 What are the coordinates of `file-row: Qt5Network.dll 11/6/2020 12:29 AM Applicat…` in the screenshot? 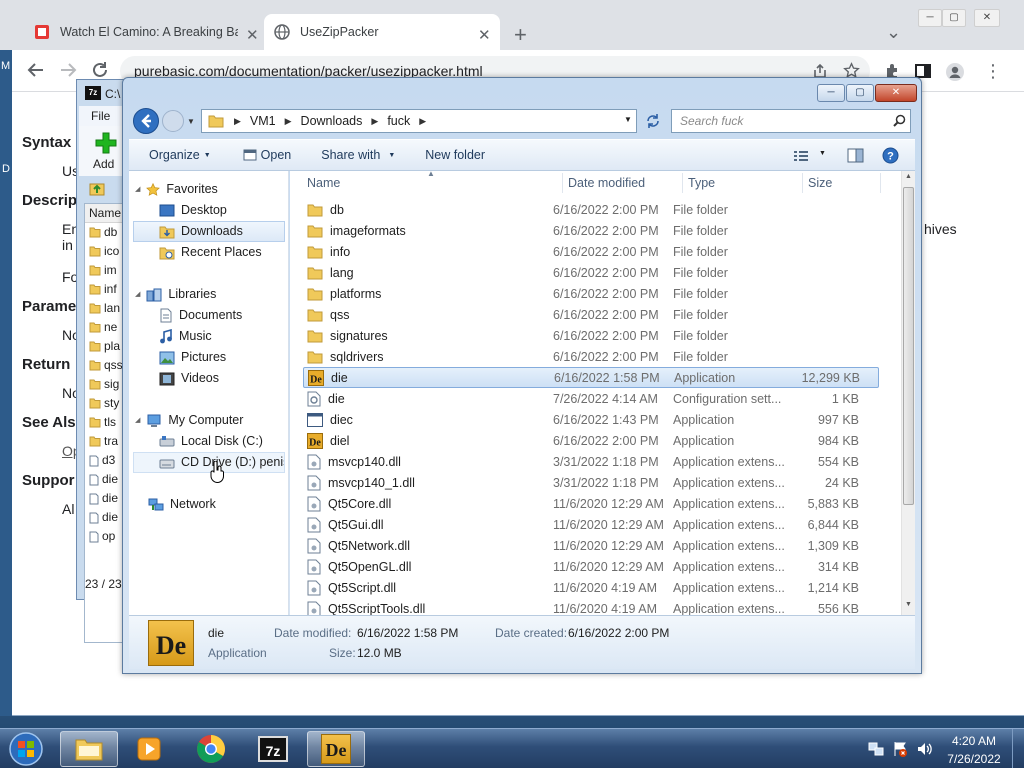 It's located at (591, 545).